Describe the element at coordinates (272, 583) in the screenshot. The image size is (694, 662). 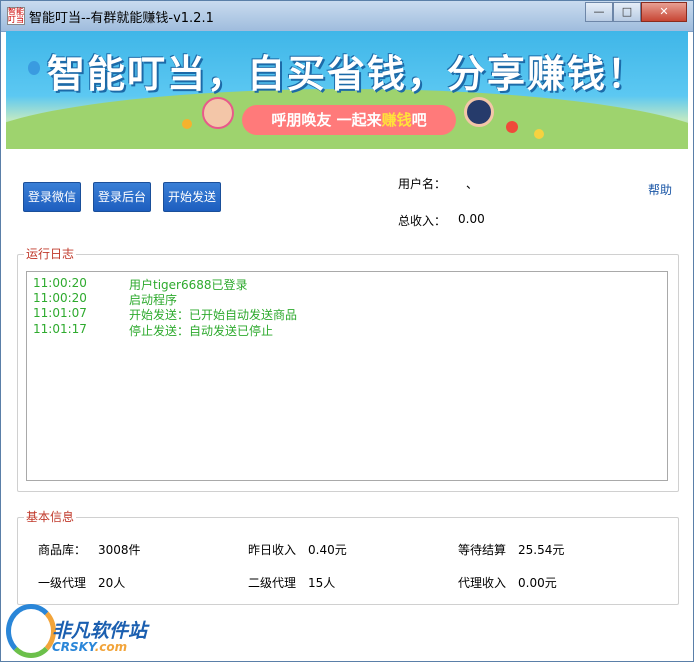
I see `level2-agent-label: 二级代理` at that location.